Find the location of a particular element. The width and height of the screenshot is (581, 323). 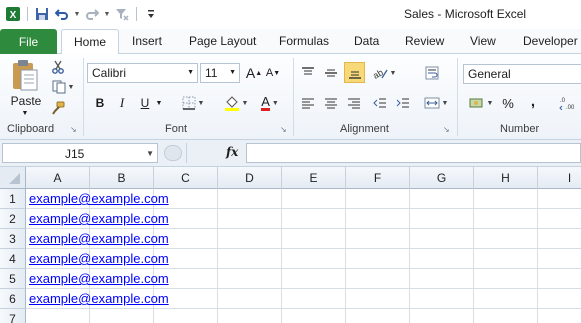

accounting-format-button: ▼ is located at coordinates (481, 103).